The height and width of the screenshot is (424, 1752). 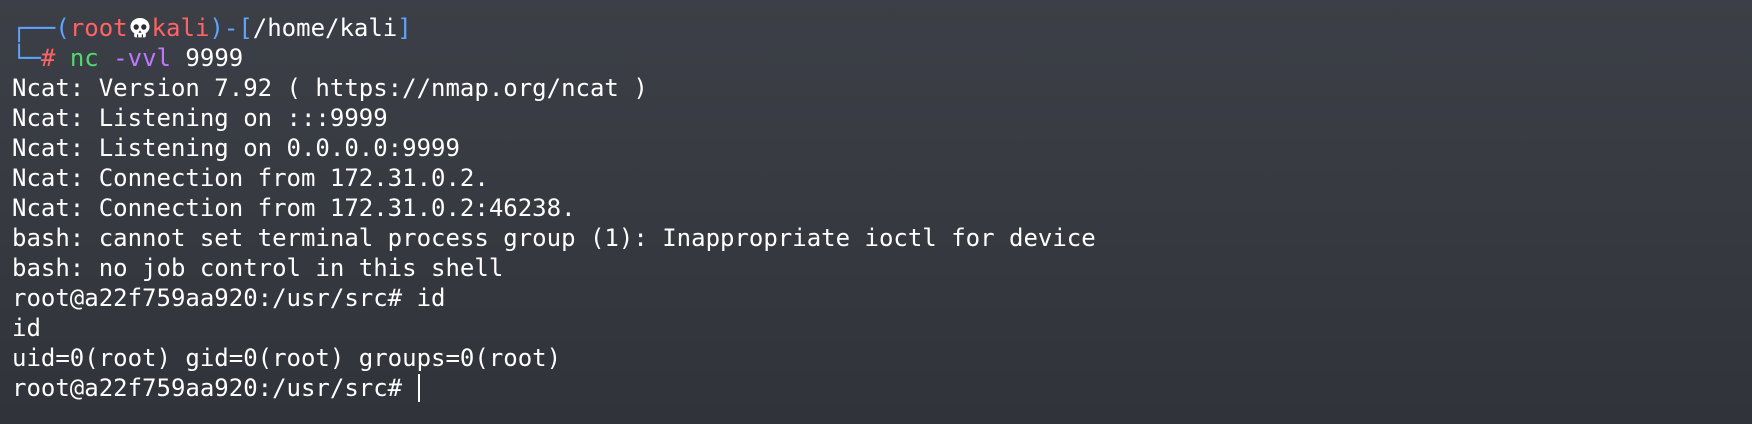 I want to click on prompt-corner-top: ┌──, so click(x=34, y=28).